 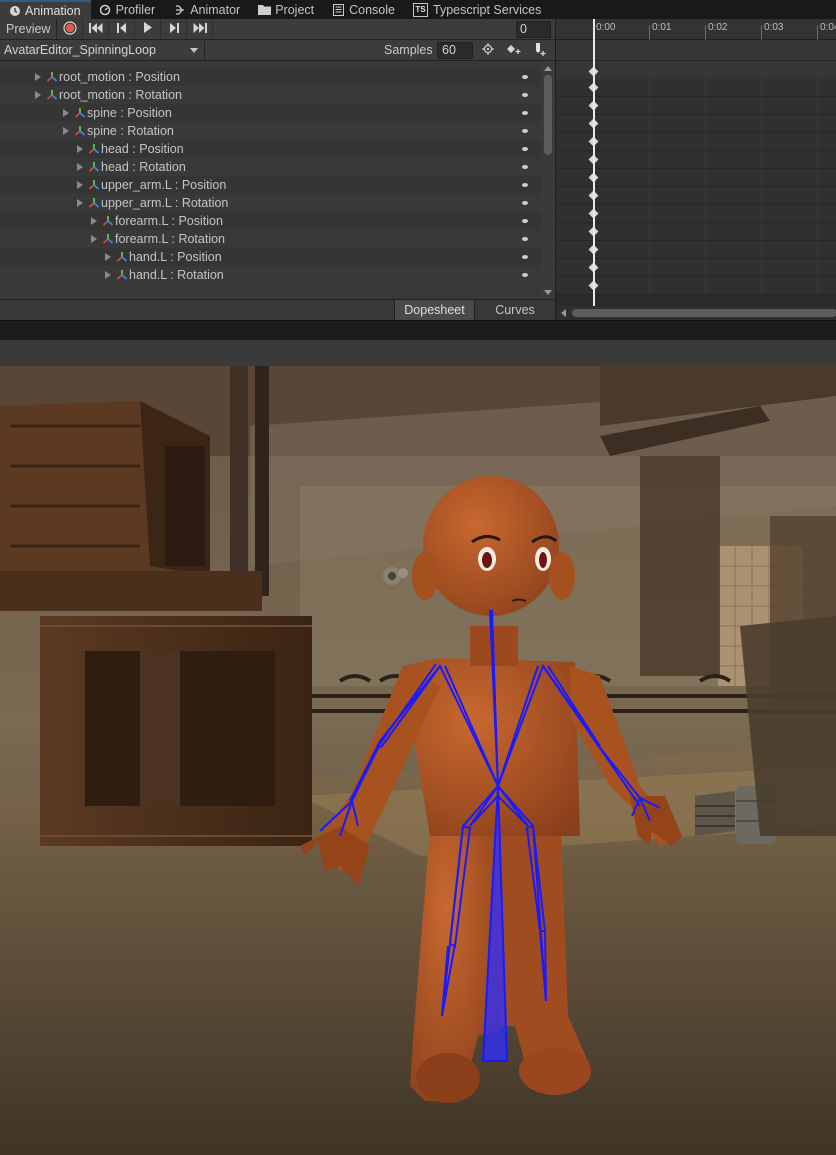 I want to click on property-row: head : Rotation, so click(x=270, y=167).